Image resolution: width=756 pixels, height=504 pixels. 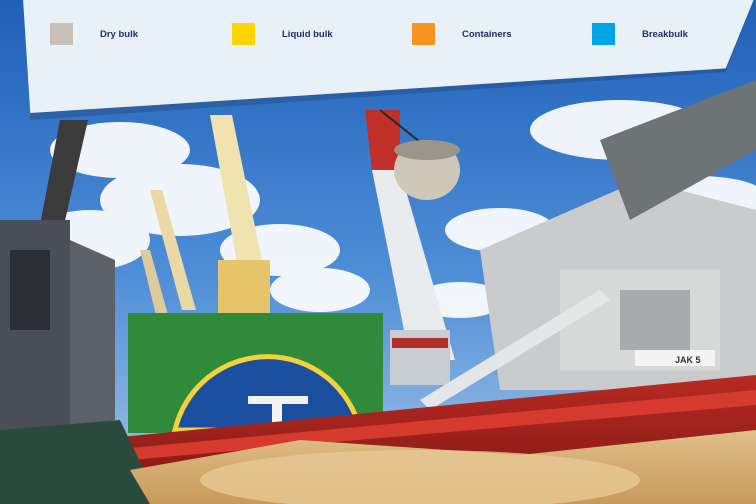 I want to click on hull-marking: JAK 5, so click(x=688, y=360).